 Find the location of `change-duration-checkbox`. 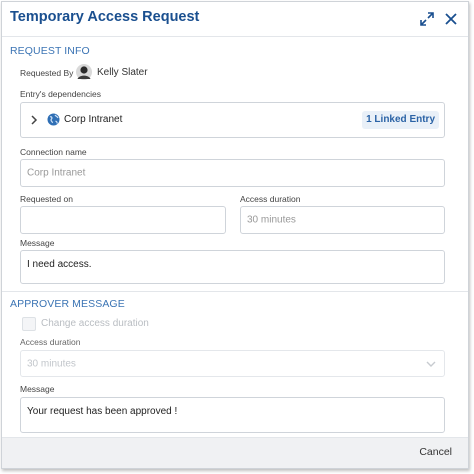

change-duration-checkbox is located at coordinates (29, 324).